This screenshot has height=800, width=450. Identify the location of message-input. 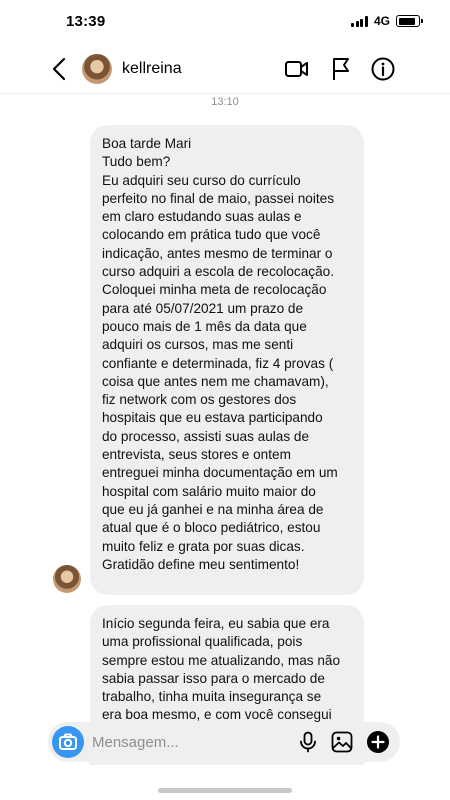
(187, 742).